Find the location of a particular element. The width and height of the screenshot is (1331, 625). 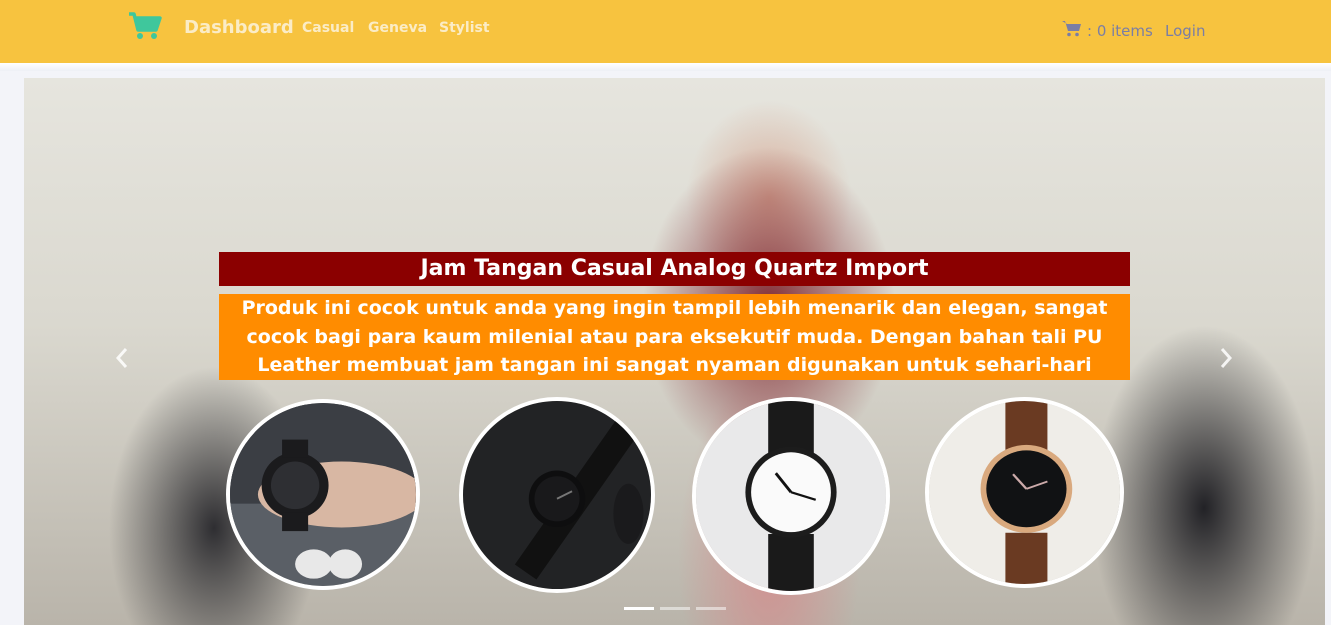

slide-title: Jam Tangan Casual Analog Quartz Import is located at coordinates (674, 269).